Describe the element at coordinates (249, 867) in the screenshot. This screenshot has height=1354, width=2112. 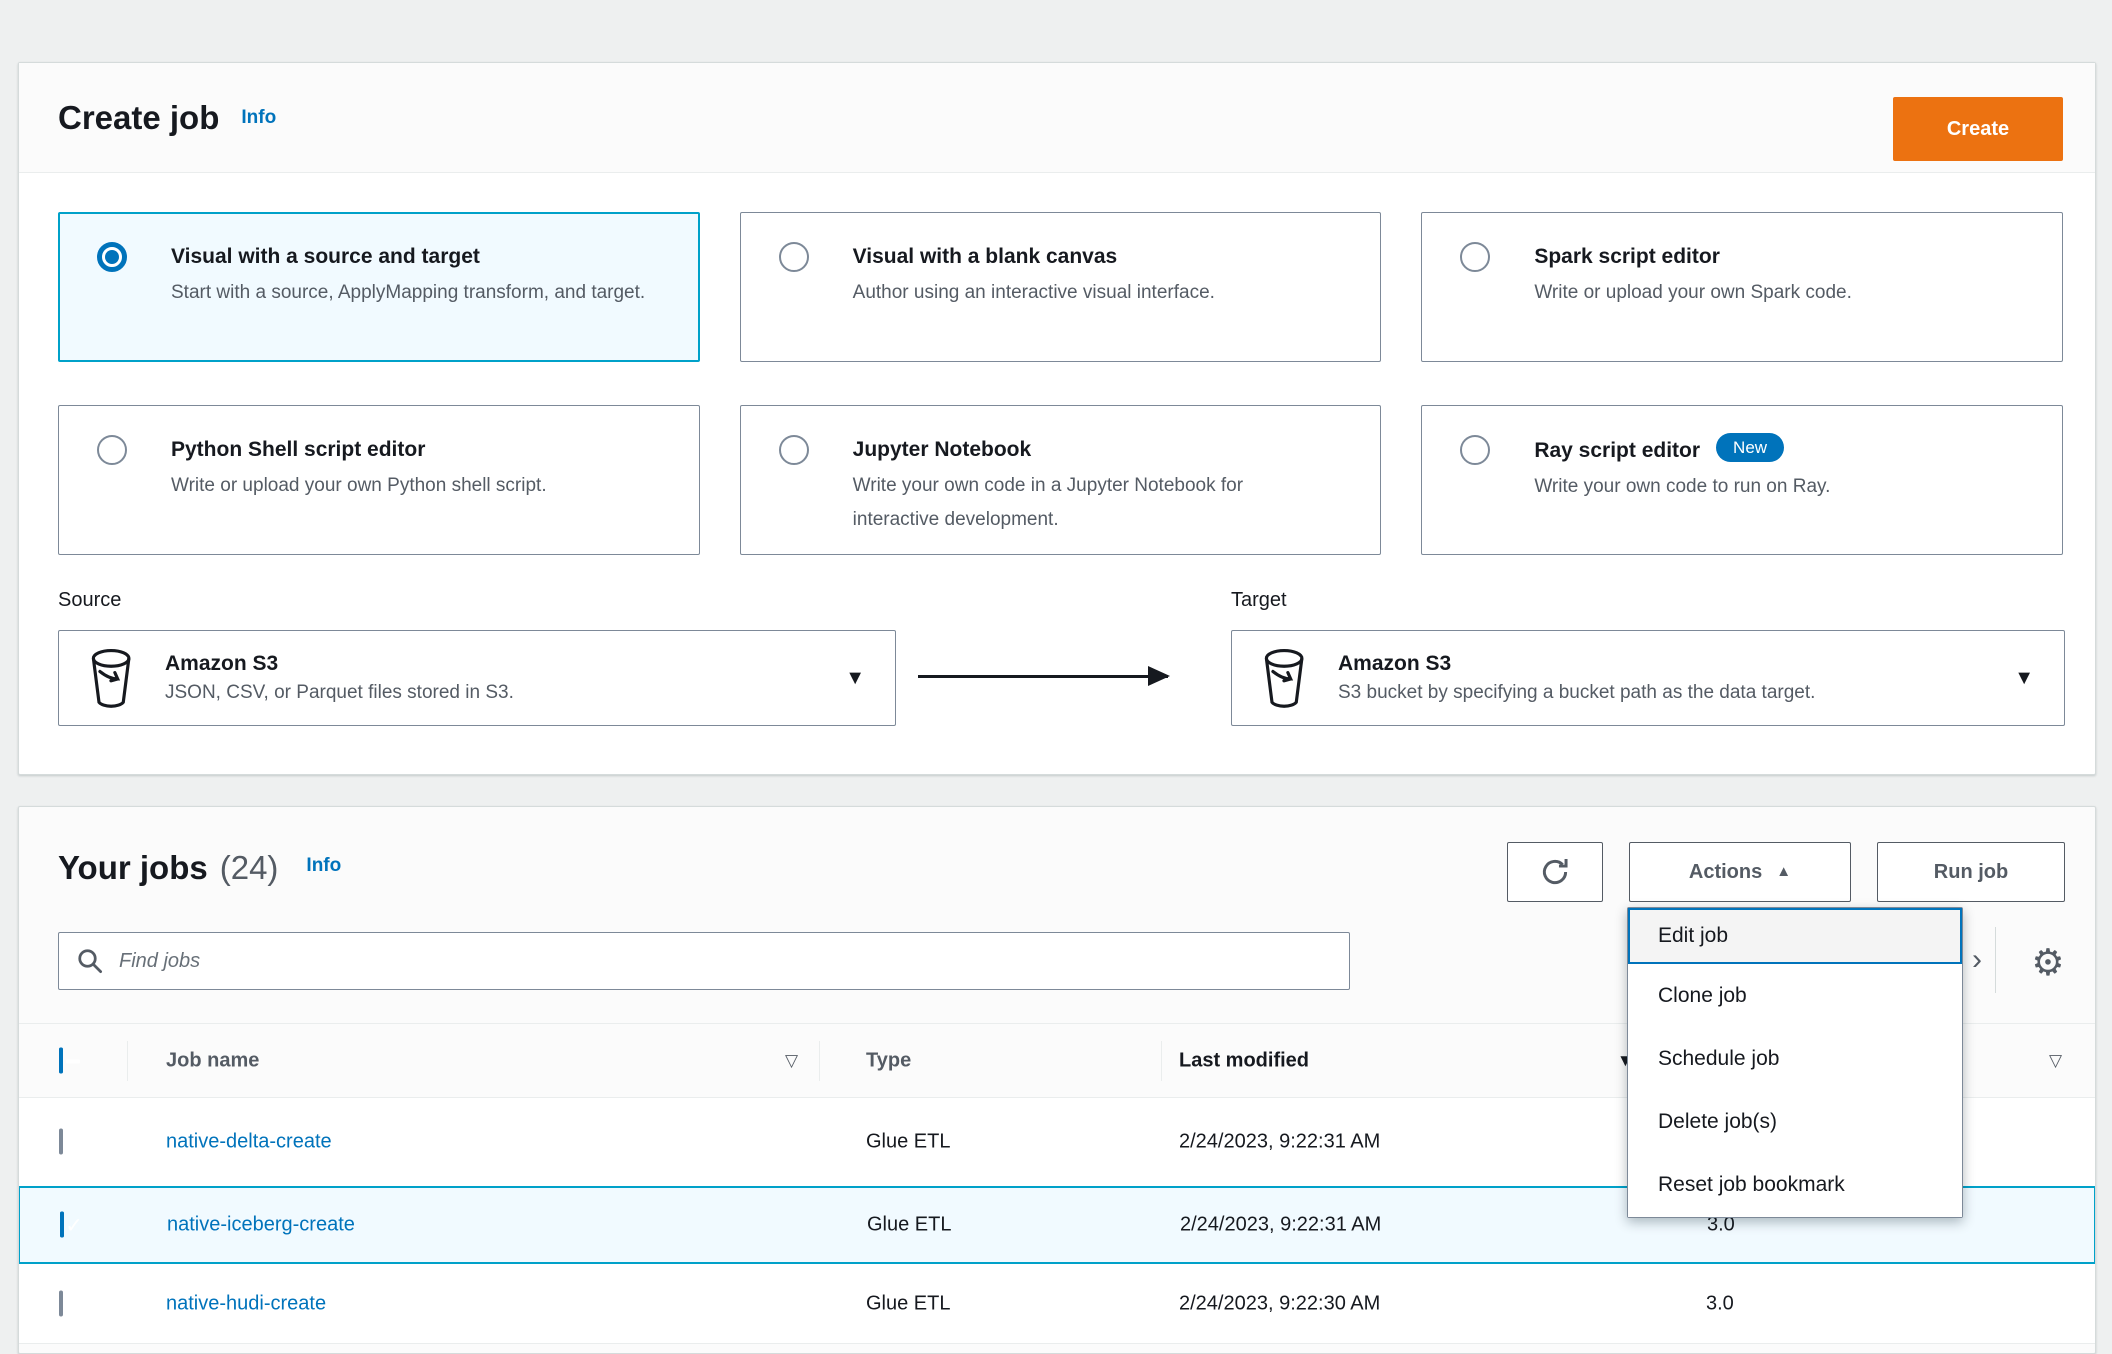
I see `jobs-count: (24)` at that location.